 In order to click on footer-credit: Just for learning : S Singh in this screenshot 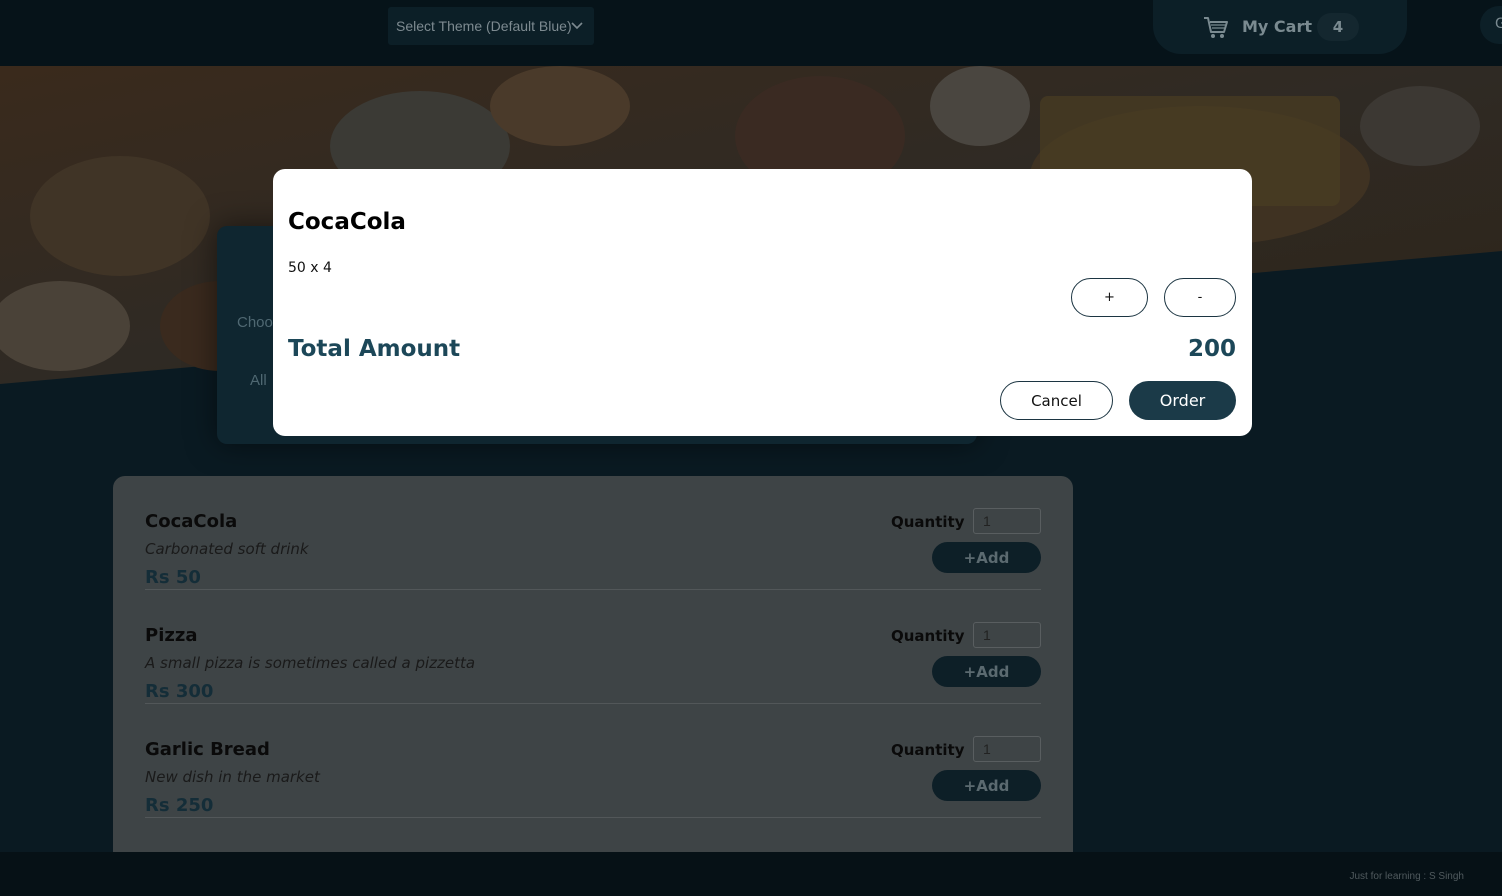, I will do `click(1406, 876)`.